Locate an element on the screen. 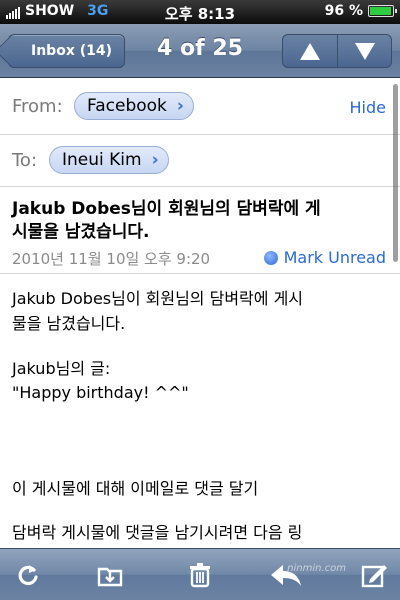 The width and height of the screenshot is (400, 600). message-date: 2010년 11월 10일 오후 9:20 is located at coordinates (111, 259).